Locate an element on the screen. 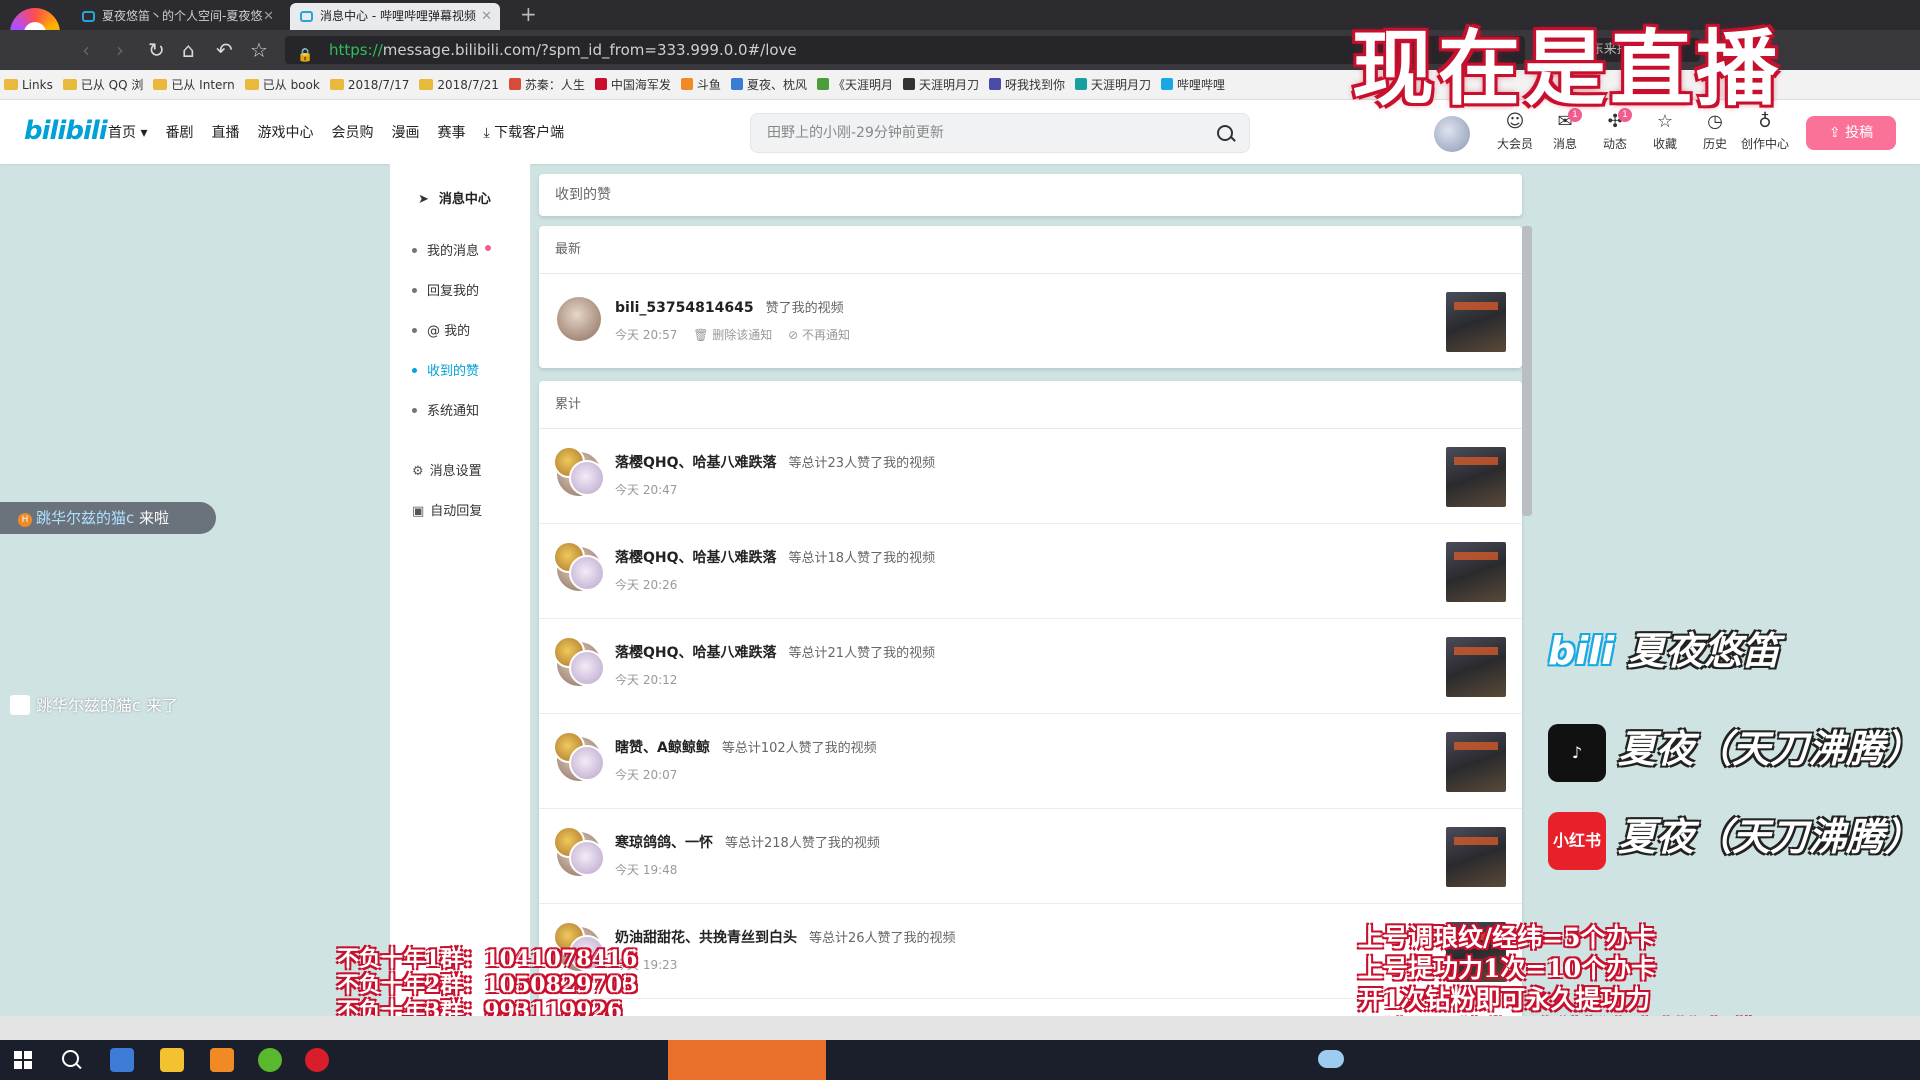  nav-item: 首页 ▾ is located at coordinates (127, 133).